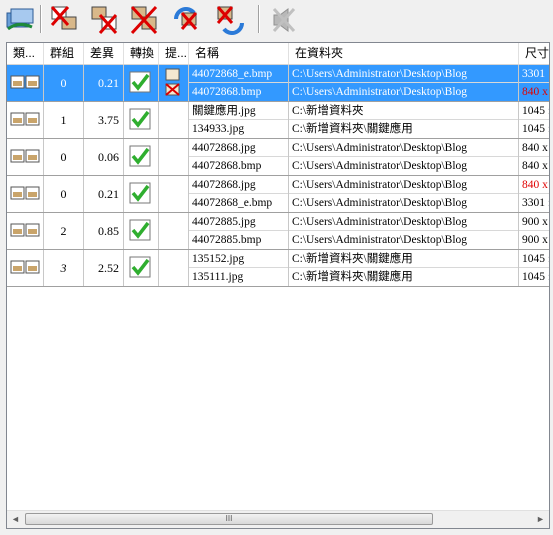 The width and height of the screenshot is (553, 535). Describe the element at coordinates (536, 203) in the screenshot. I see `image-size: 3301 :` at that location.